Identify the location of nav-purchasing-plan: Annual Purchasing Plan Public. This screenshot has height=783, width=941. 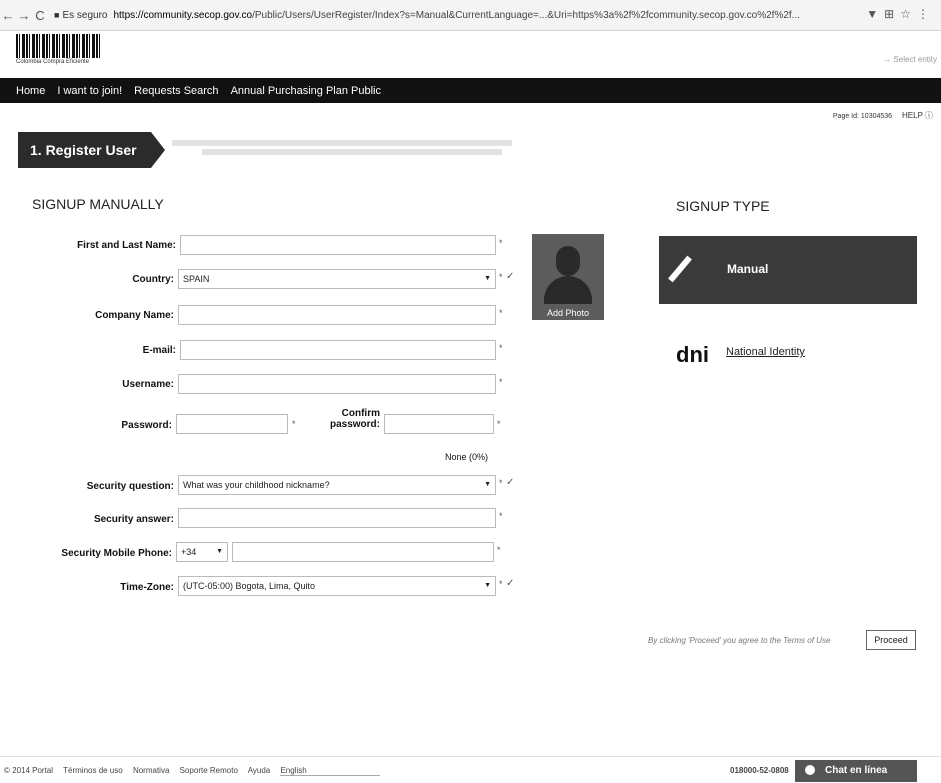
(306, 91).